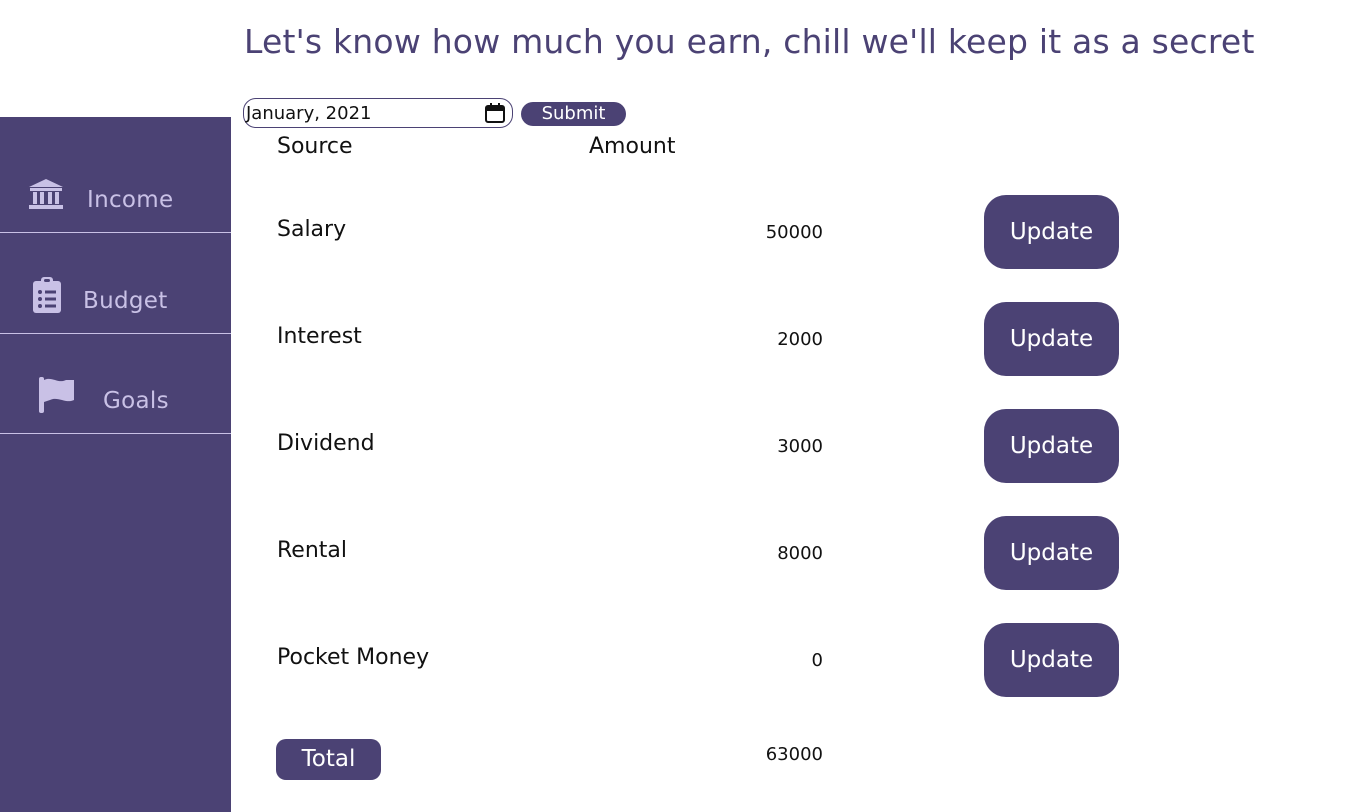 The image size is (1364, 812). What do you see at coordinates (115, 182) in the screenshot?
I see `sidebar-item-income: Income` at bounding box center [115, 182].